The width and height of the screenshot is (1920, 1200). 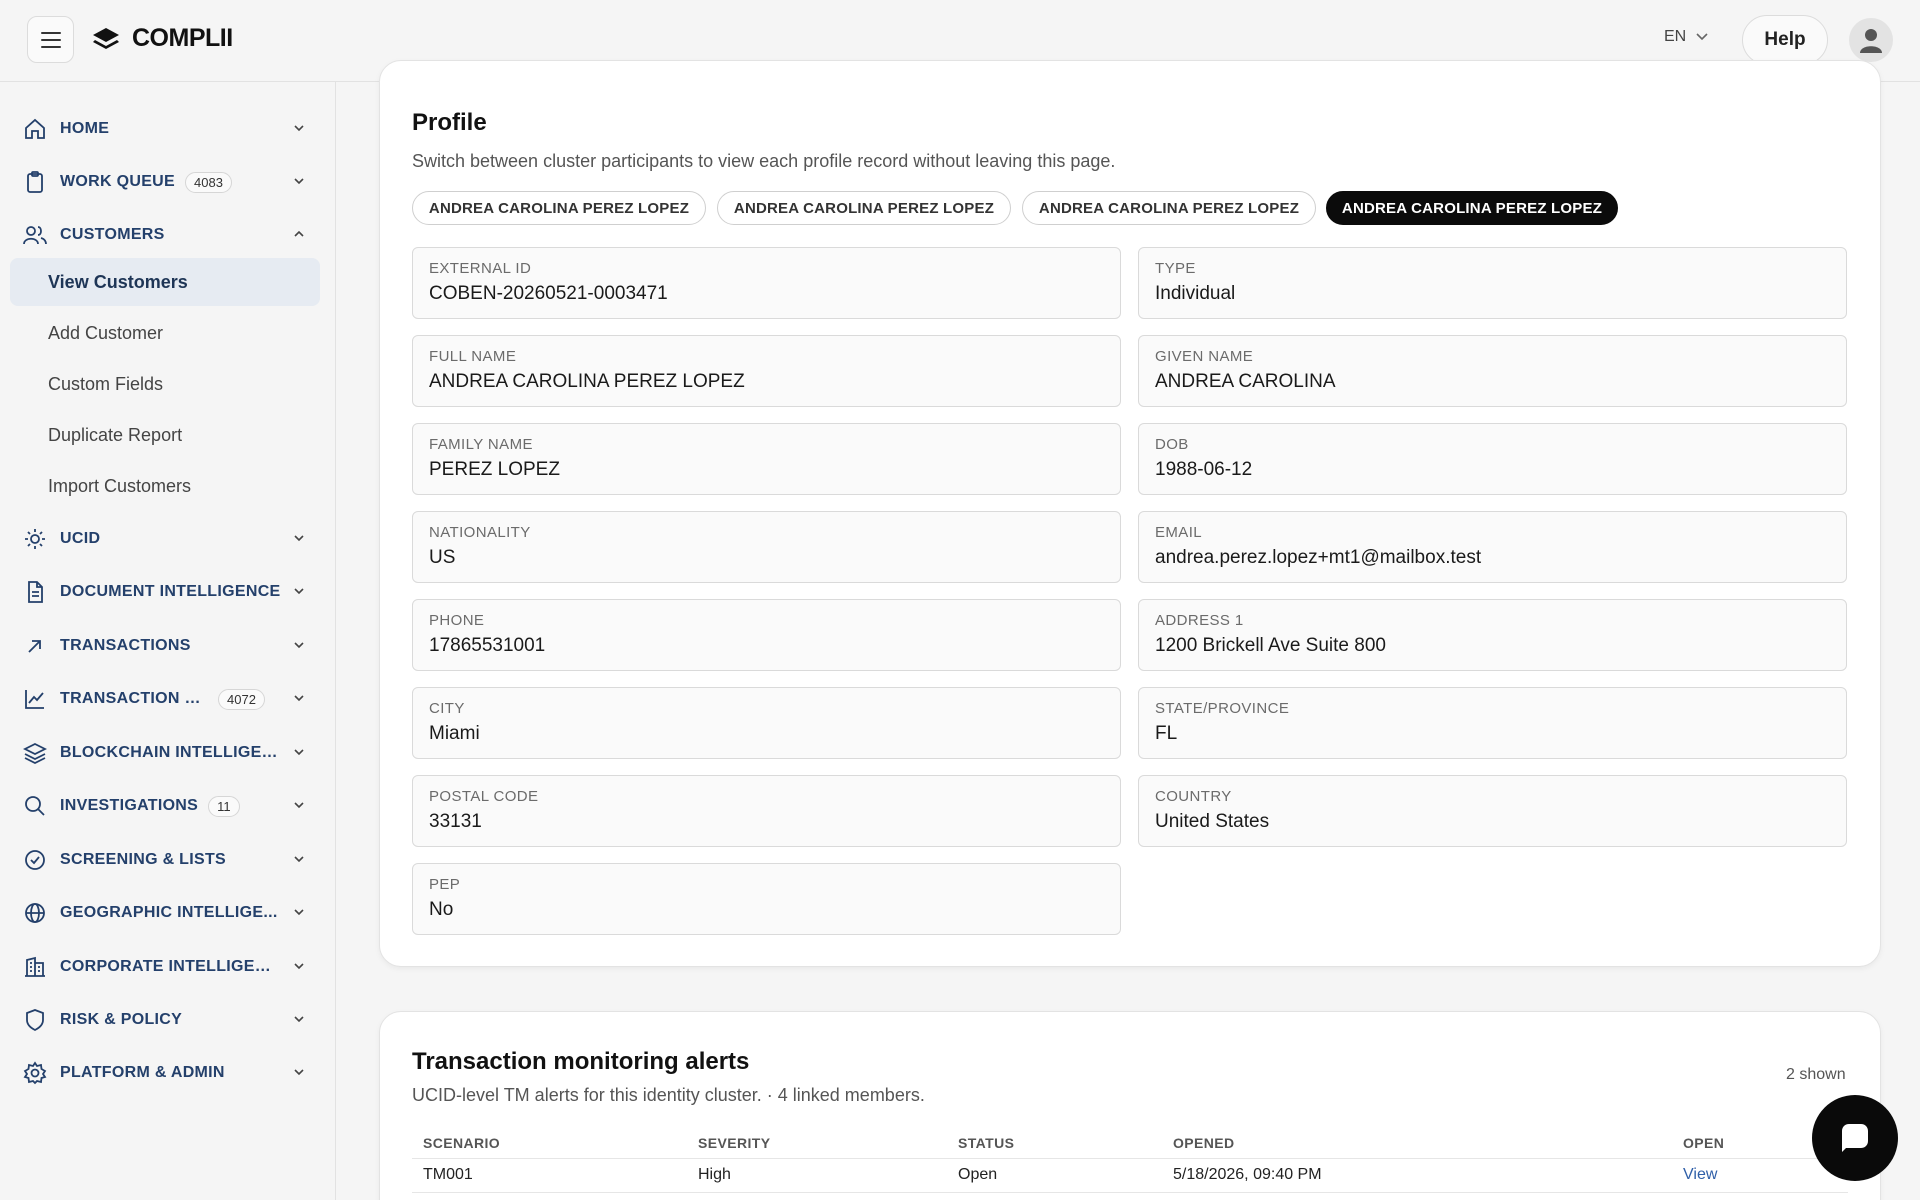 I want to click on building-icon, so click(x=35, y=967).